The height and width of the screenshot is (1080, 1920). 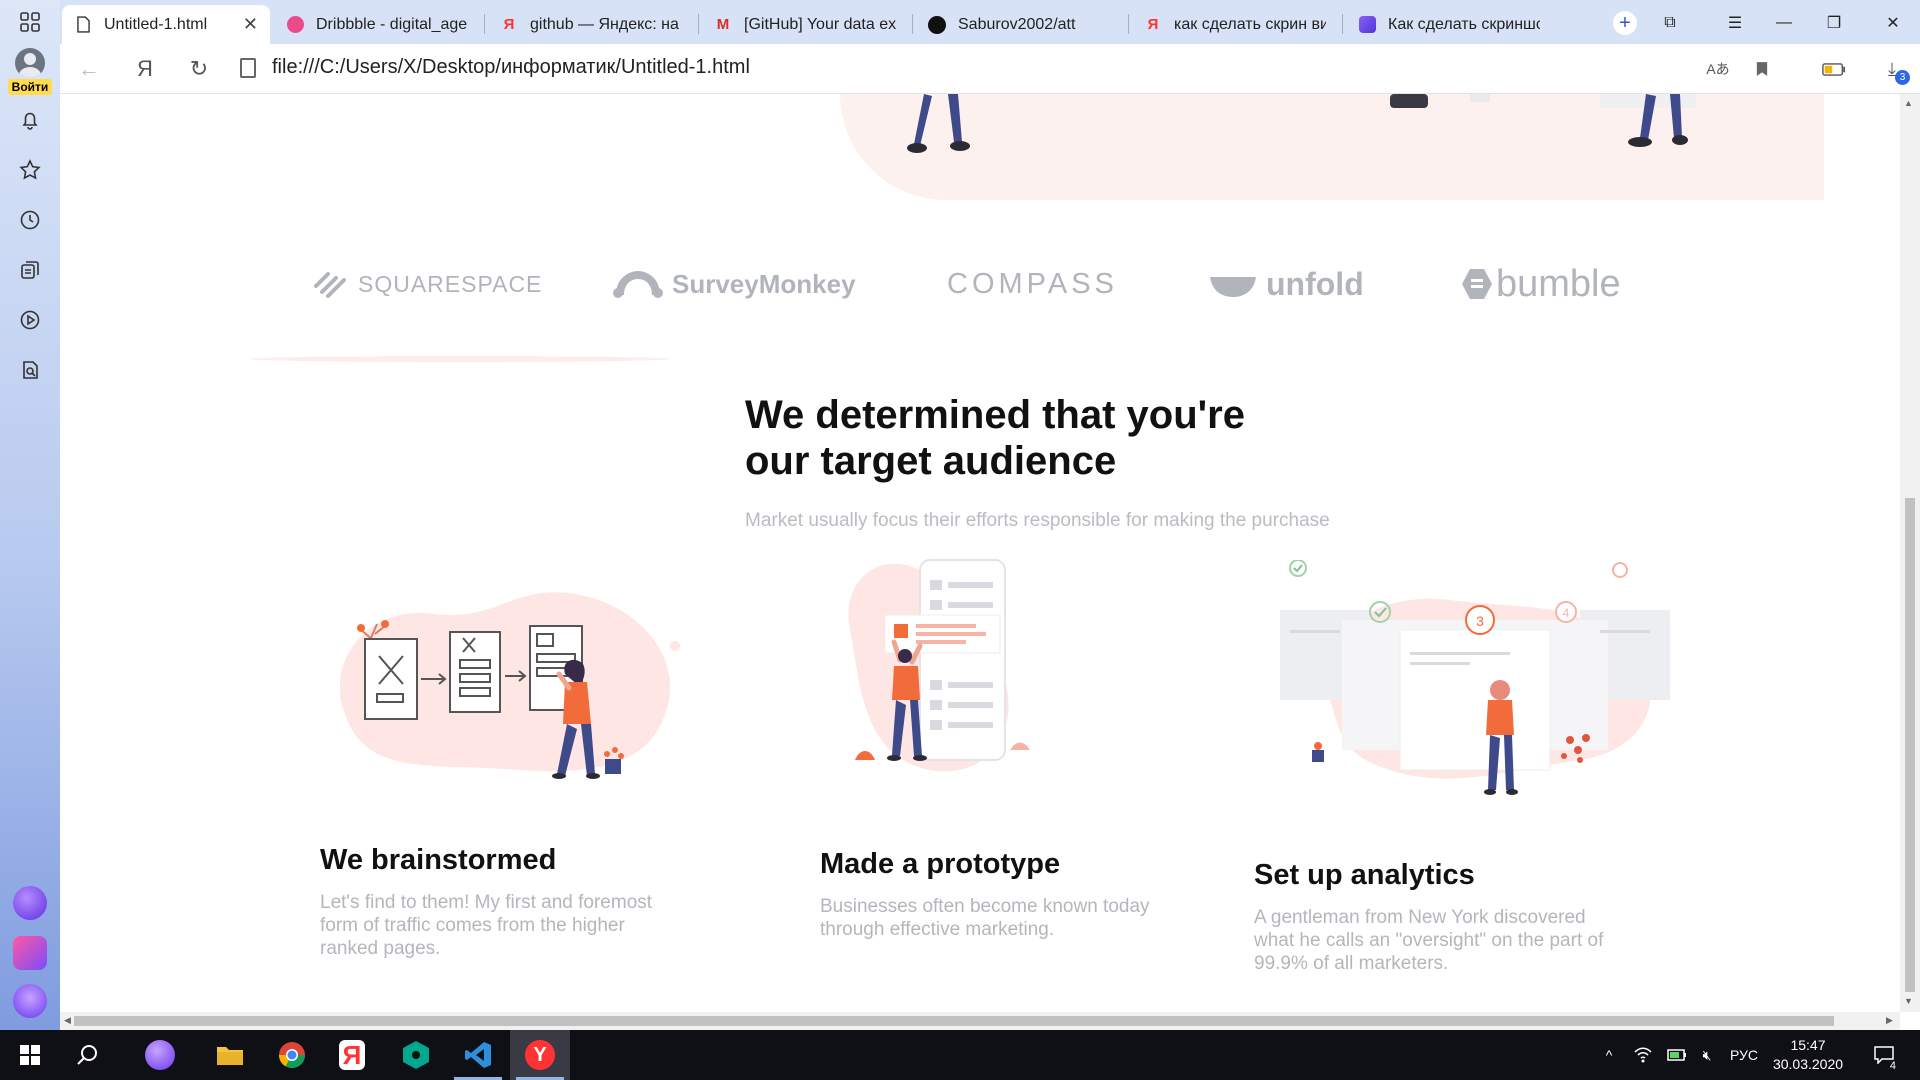 What do you see at coordinates (145, 69) in the screenshot?
I see `yandex-home-icon: Я` at bounding box center [145, 69].